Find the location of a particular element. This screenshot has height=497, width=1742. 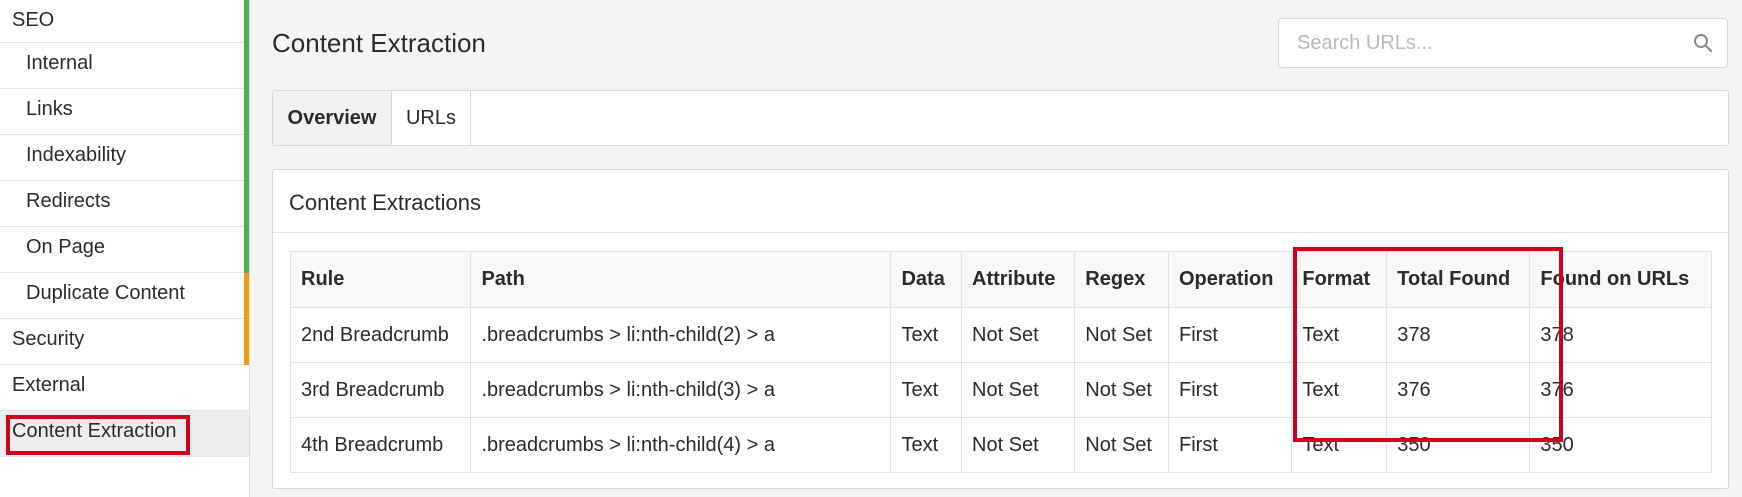

cell-rule: 2nd Breadcrumb is located at coordinates (380, 335).